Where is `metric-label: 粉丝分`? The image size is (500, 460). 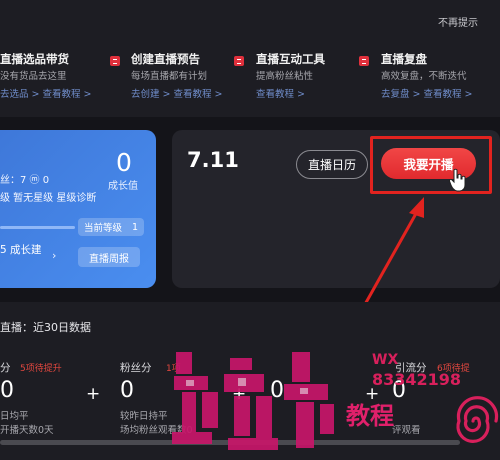
metric-label: 粉丝分 is located at coordinates (136, 368).